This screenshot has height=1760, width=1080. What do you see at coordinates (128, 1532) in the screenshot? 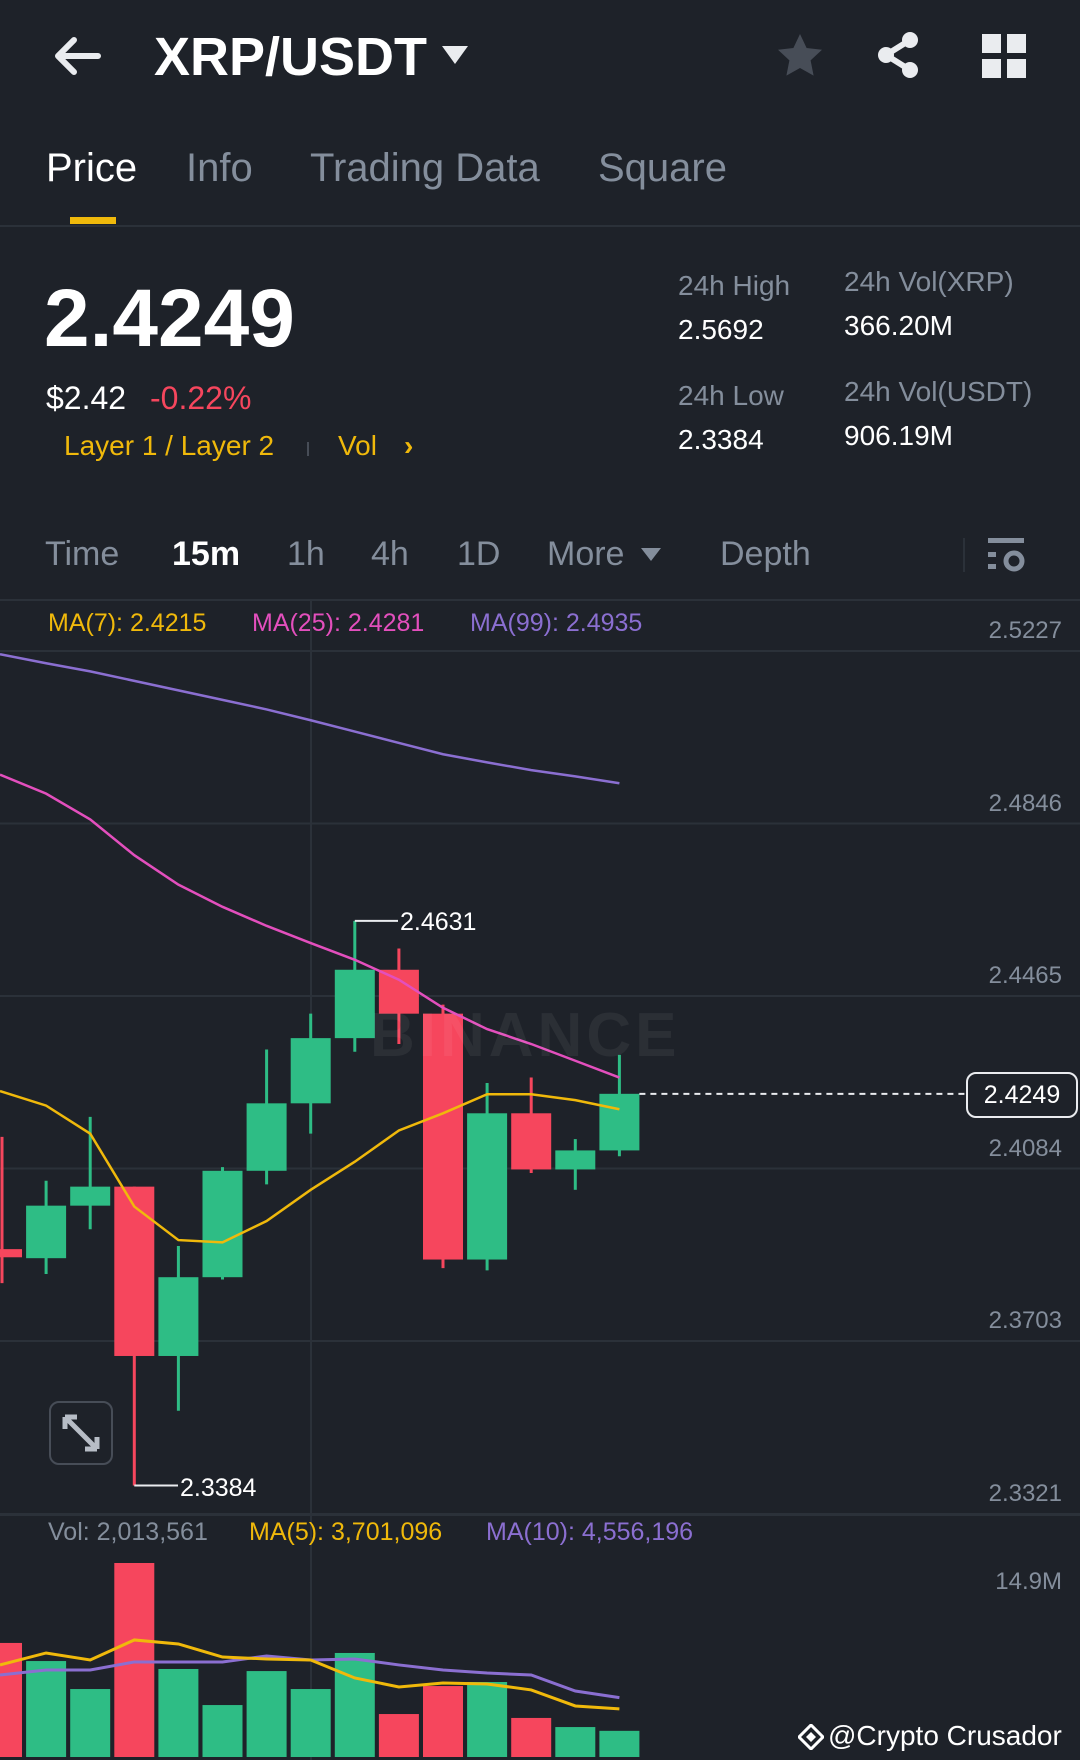
I see `volume-legend: Vol: 2,013,561` at bounding box center [128, 1532].